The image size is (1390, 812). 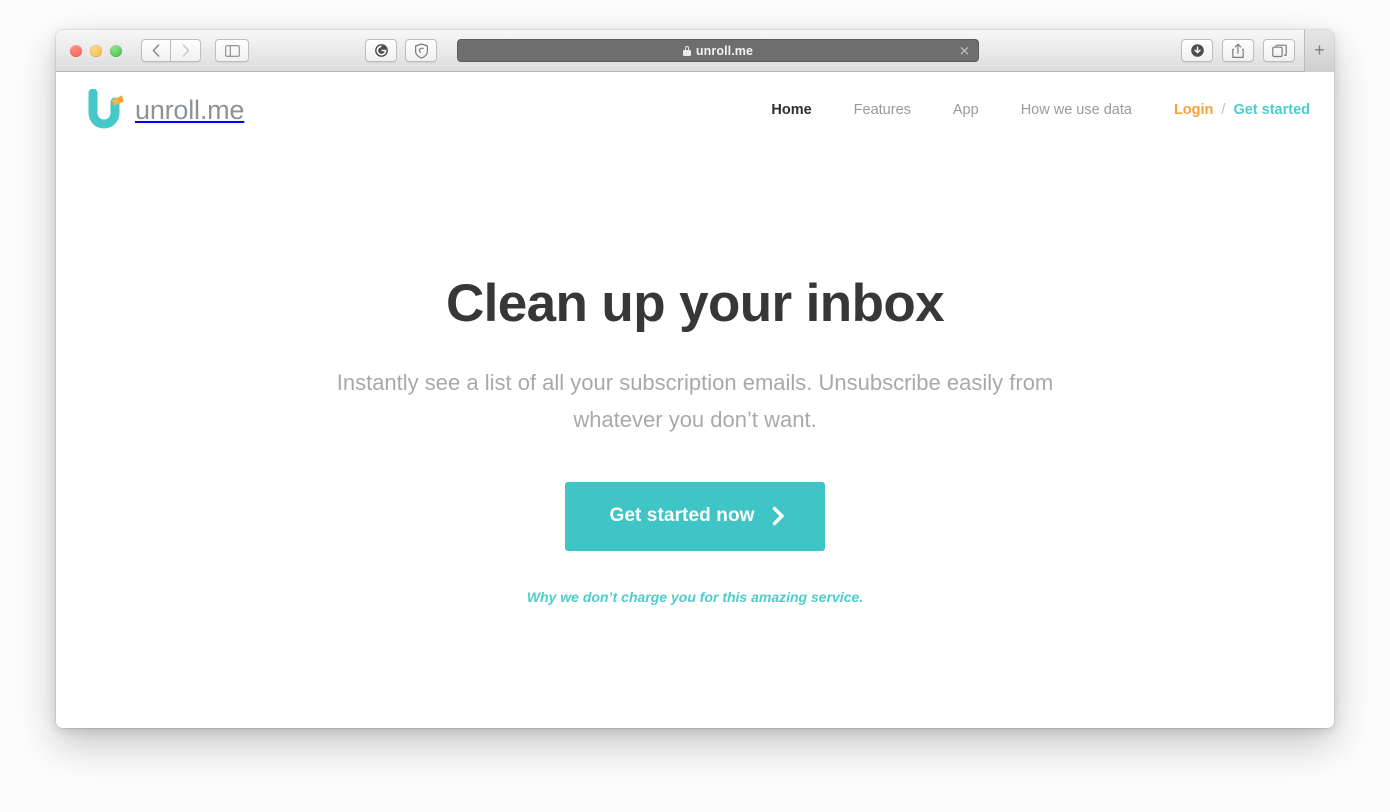 What do you see at coordinates (1076, 110) in the screenshot?
I see `nav-item-how-we-use-data: How we use data` at bounding box center [1076, 110].